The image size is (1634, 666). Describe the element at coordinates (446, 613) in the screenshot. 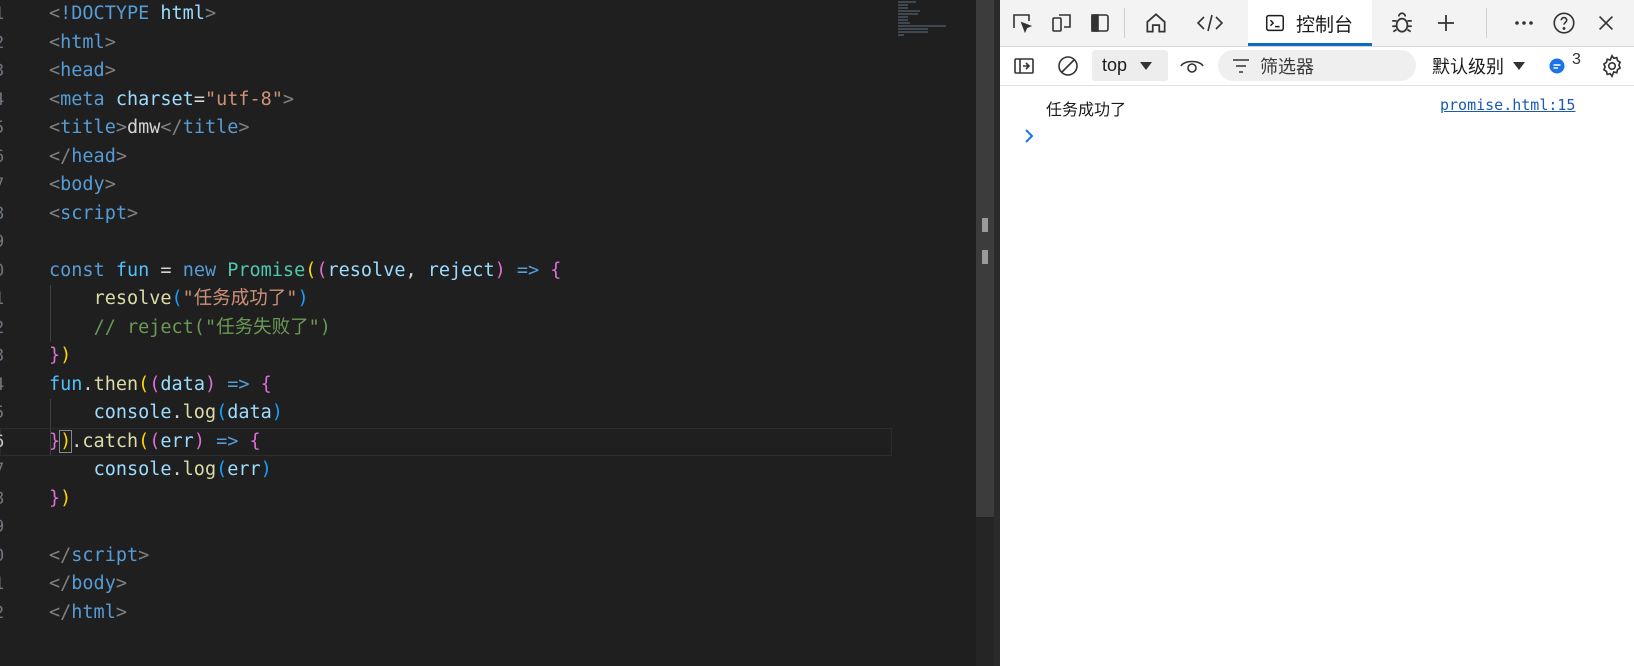

I see `code-line: 2 </html>` at that location.